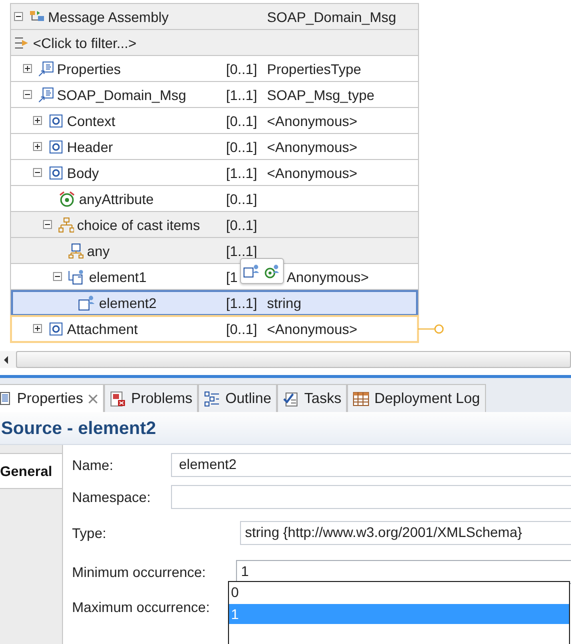 The image size is (571, 644). What do you see at coordinates (138, 224) in the screenshot?
I see `node-name: choice of cast items` at bounding box center [138, 224].